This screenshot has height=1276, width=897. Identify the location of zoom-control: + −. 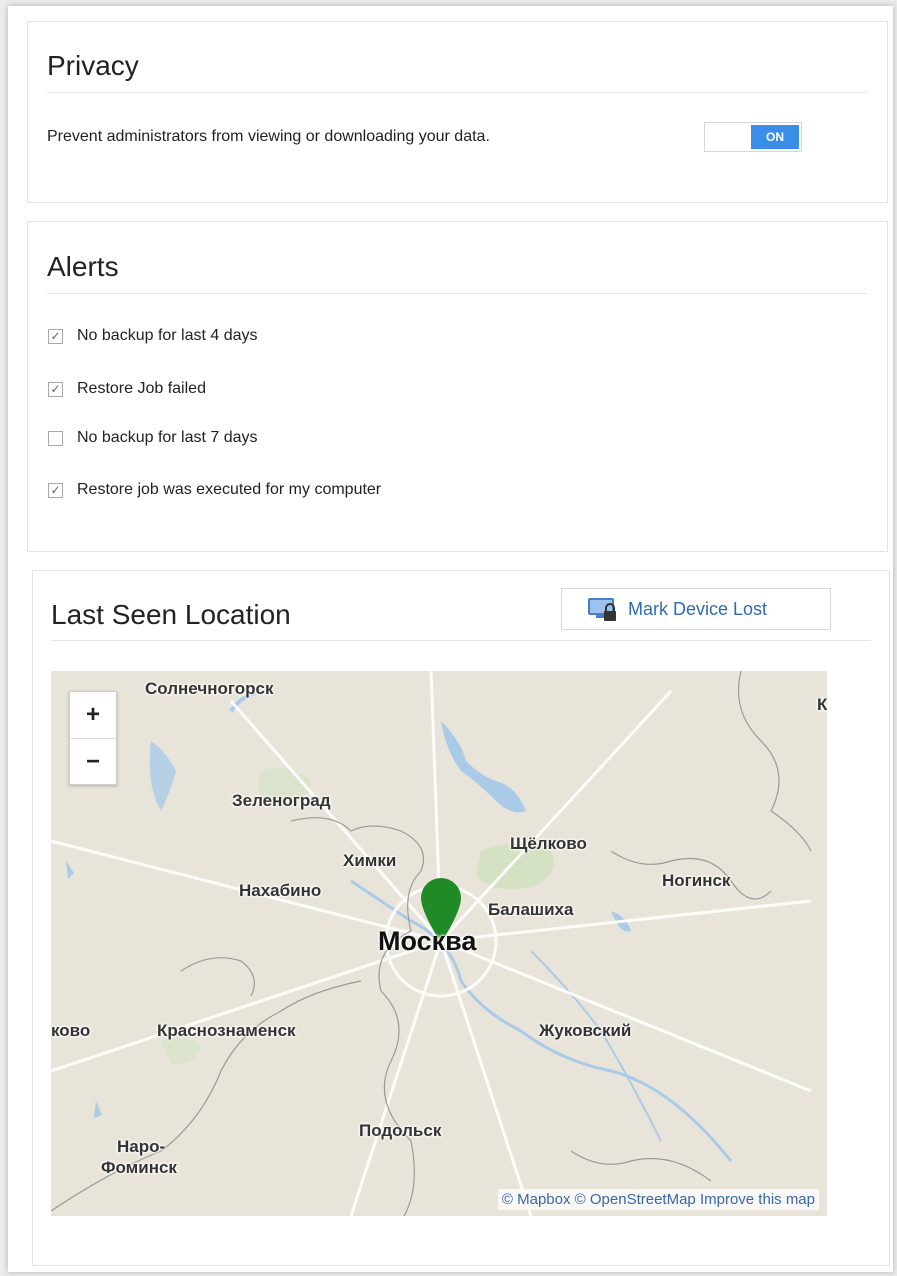
(93, 738).